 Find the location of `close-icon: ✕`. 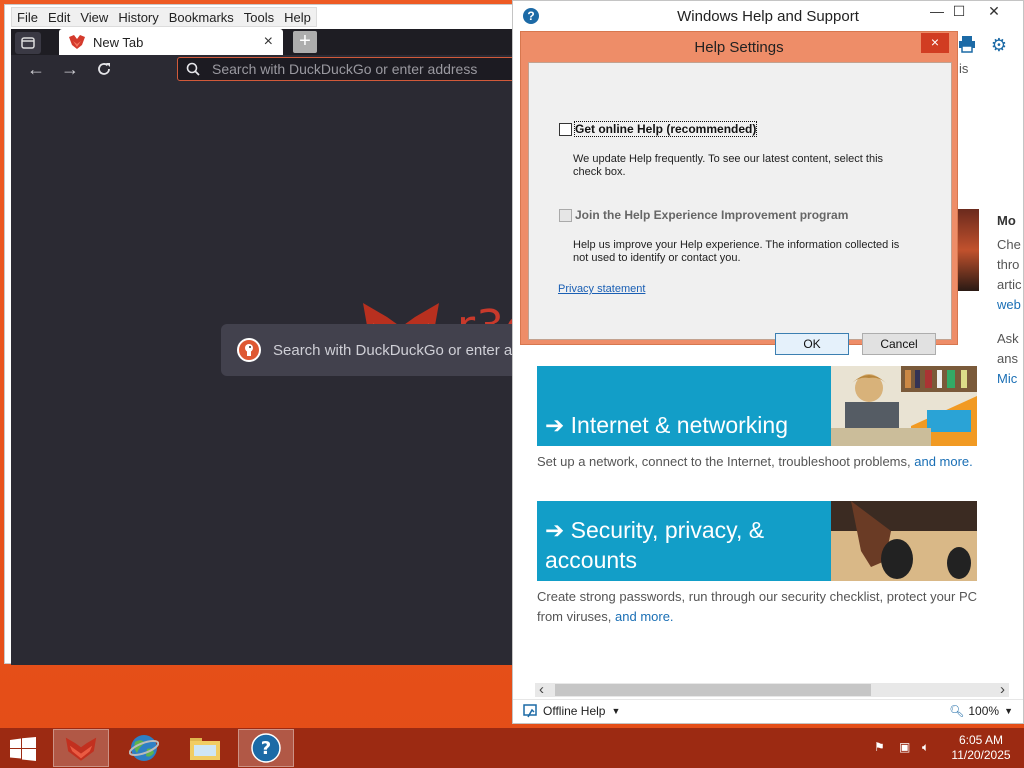

close-icon: ✕ is located at coordinates (994, 11).